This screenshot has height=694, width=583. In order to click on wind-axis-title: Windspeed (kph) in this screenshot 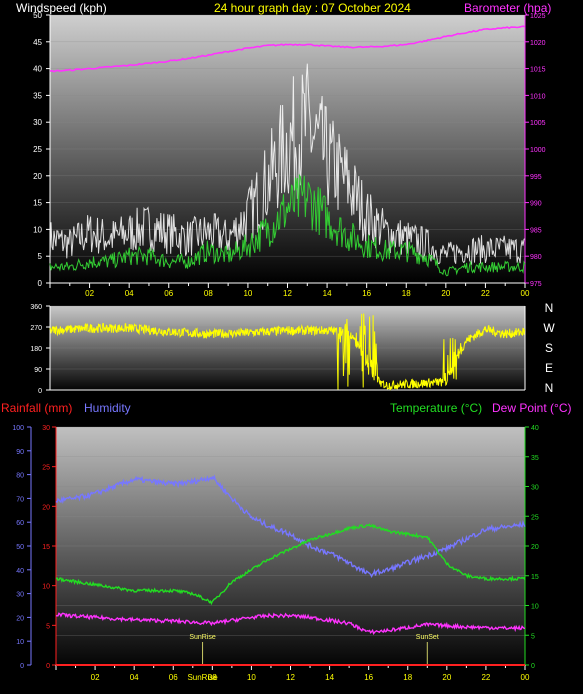, I will do `click(61, 8)`.